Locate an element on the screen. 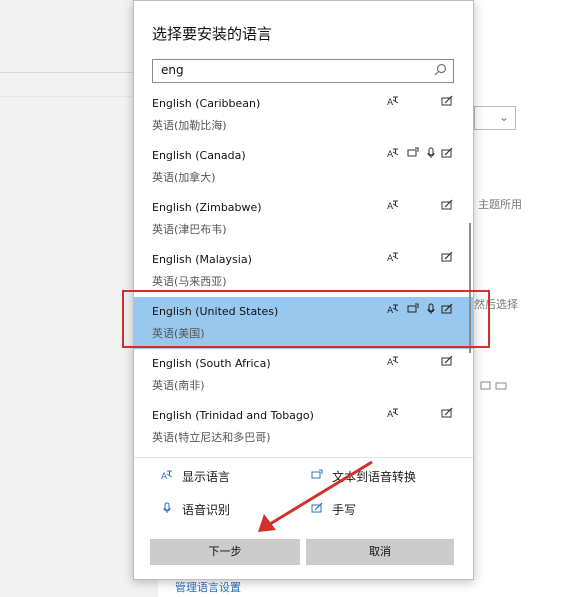 The width and height of the screenshot is (584, 597). language-native-name: 英语(加勒比海) is located at coordinates (189, 125).